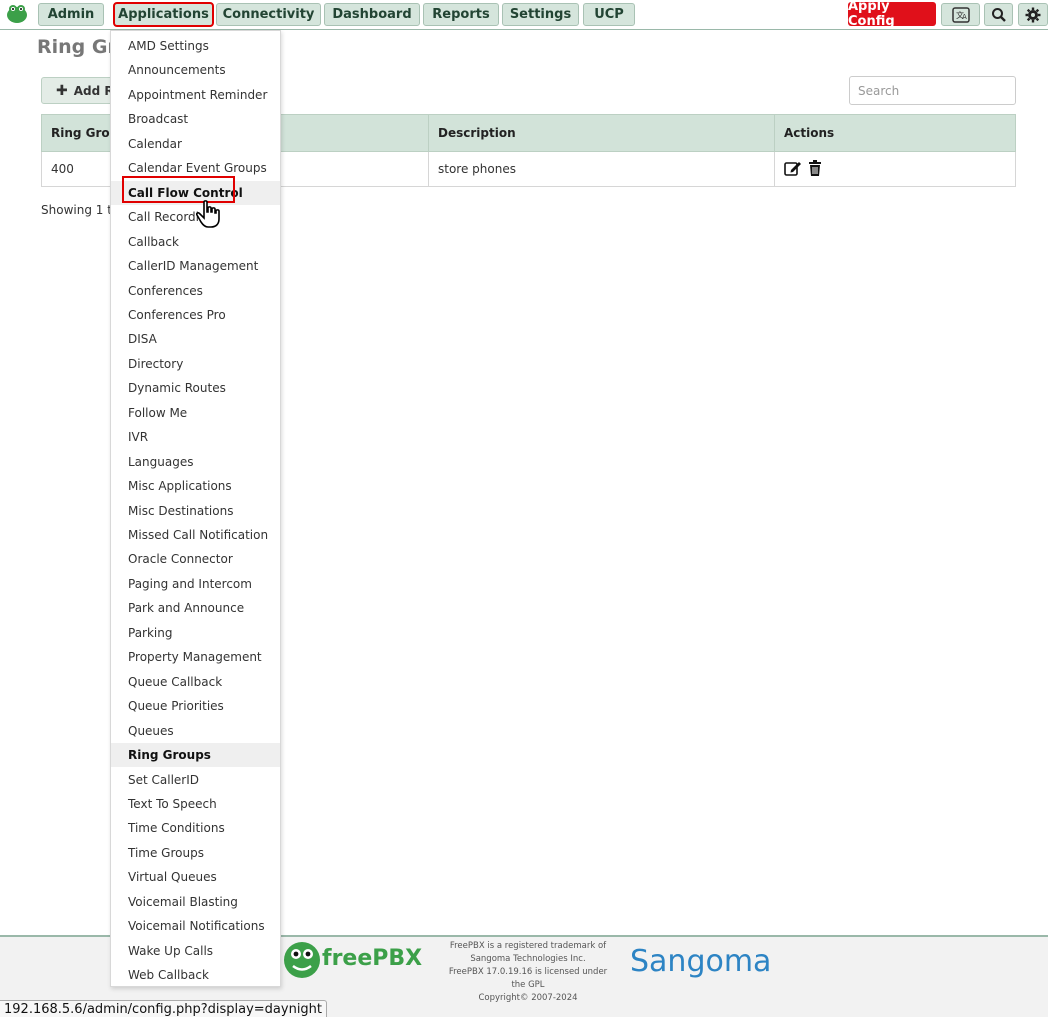 The width and height of the screenshot is (1048, 1018). What do you see at coordinates (195, 168) in the screenshot?
I see `menu-item: Calendar Event Groups` at bounding box center [195, 168].